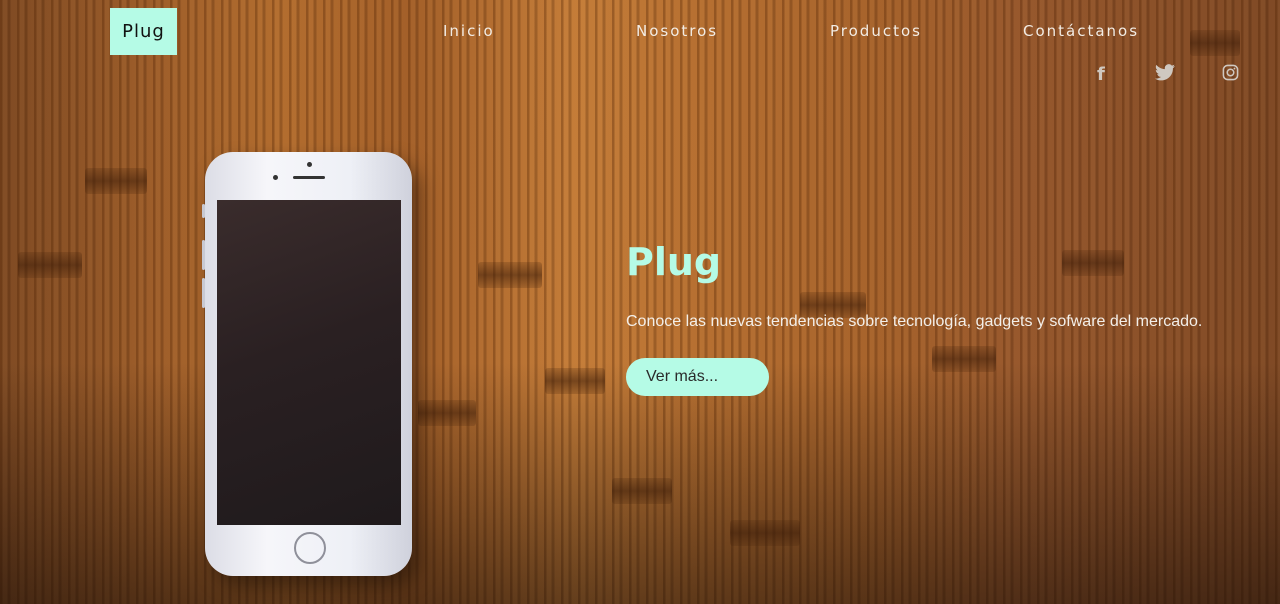 This screenshot has height=604, width=1280. Describe the element at coordinates (309, 177) in the screenshot. I see `phone-speaker` at that location.